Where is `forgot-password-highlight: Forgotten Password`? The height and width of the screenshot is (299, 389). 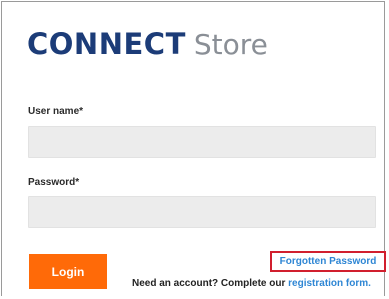 forgot-password-highlight: Forgotten Password is located at coordinates (328, 261).